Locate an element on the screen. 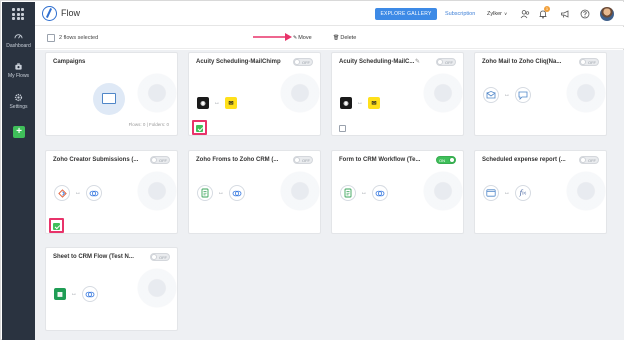 This screenshot has width=624, height=340. zoho-cliq-icon is located at coordinates (523, 95).